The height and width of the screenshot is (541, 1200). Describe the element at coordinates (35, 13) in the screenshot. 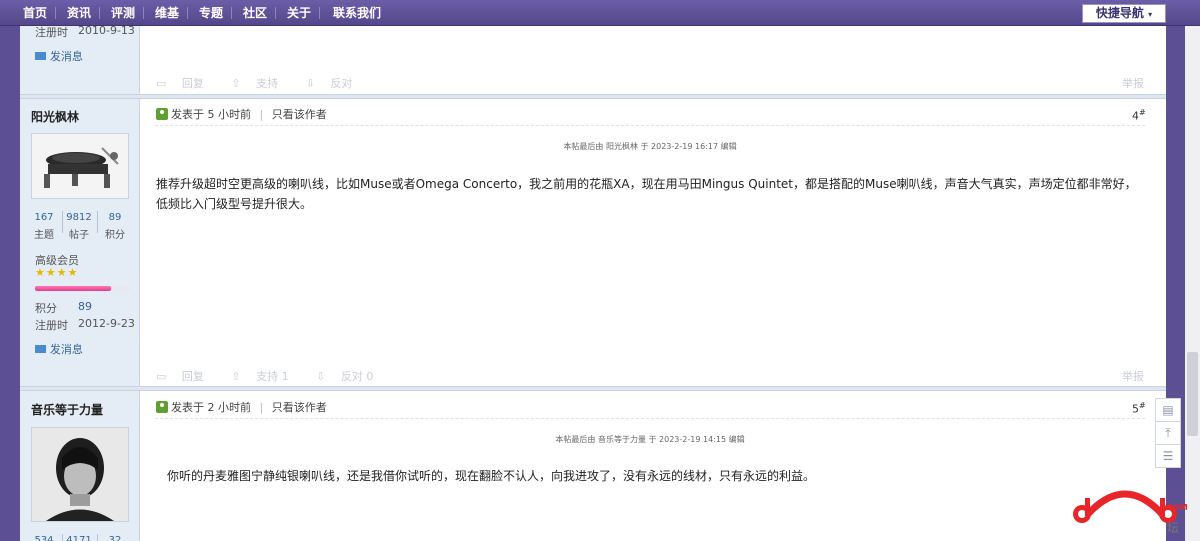

I see `nav-home: 首页` at that location.